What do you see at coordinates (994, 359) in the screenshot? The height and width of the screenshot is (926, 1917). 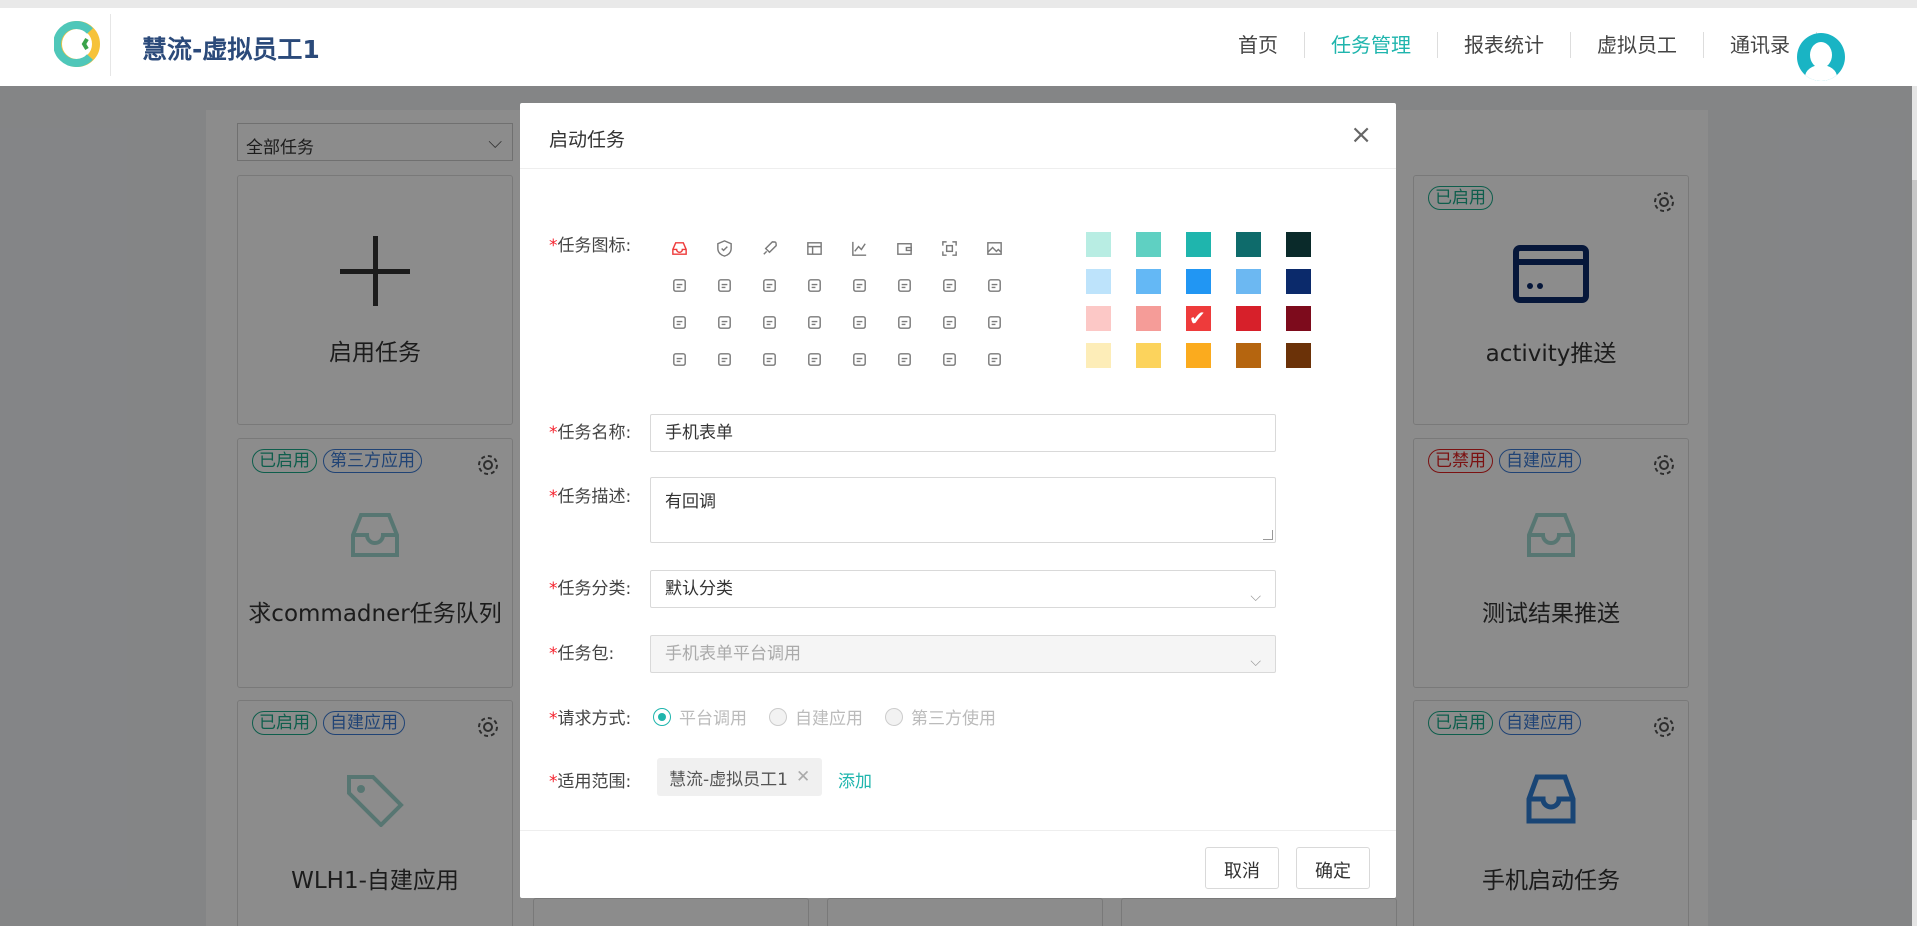 I see `tags-icon` at bounding box center [994, 359].